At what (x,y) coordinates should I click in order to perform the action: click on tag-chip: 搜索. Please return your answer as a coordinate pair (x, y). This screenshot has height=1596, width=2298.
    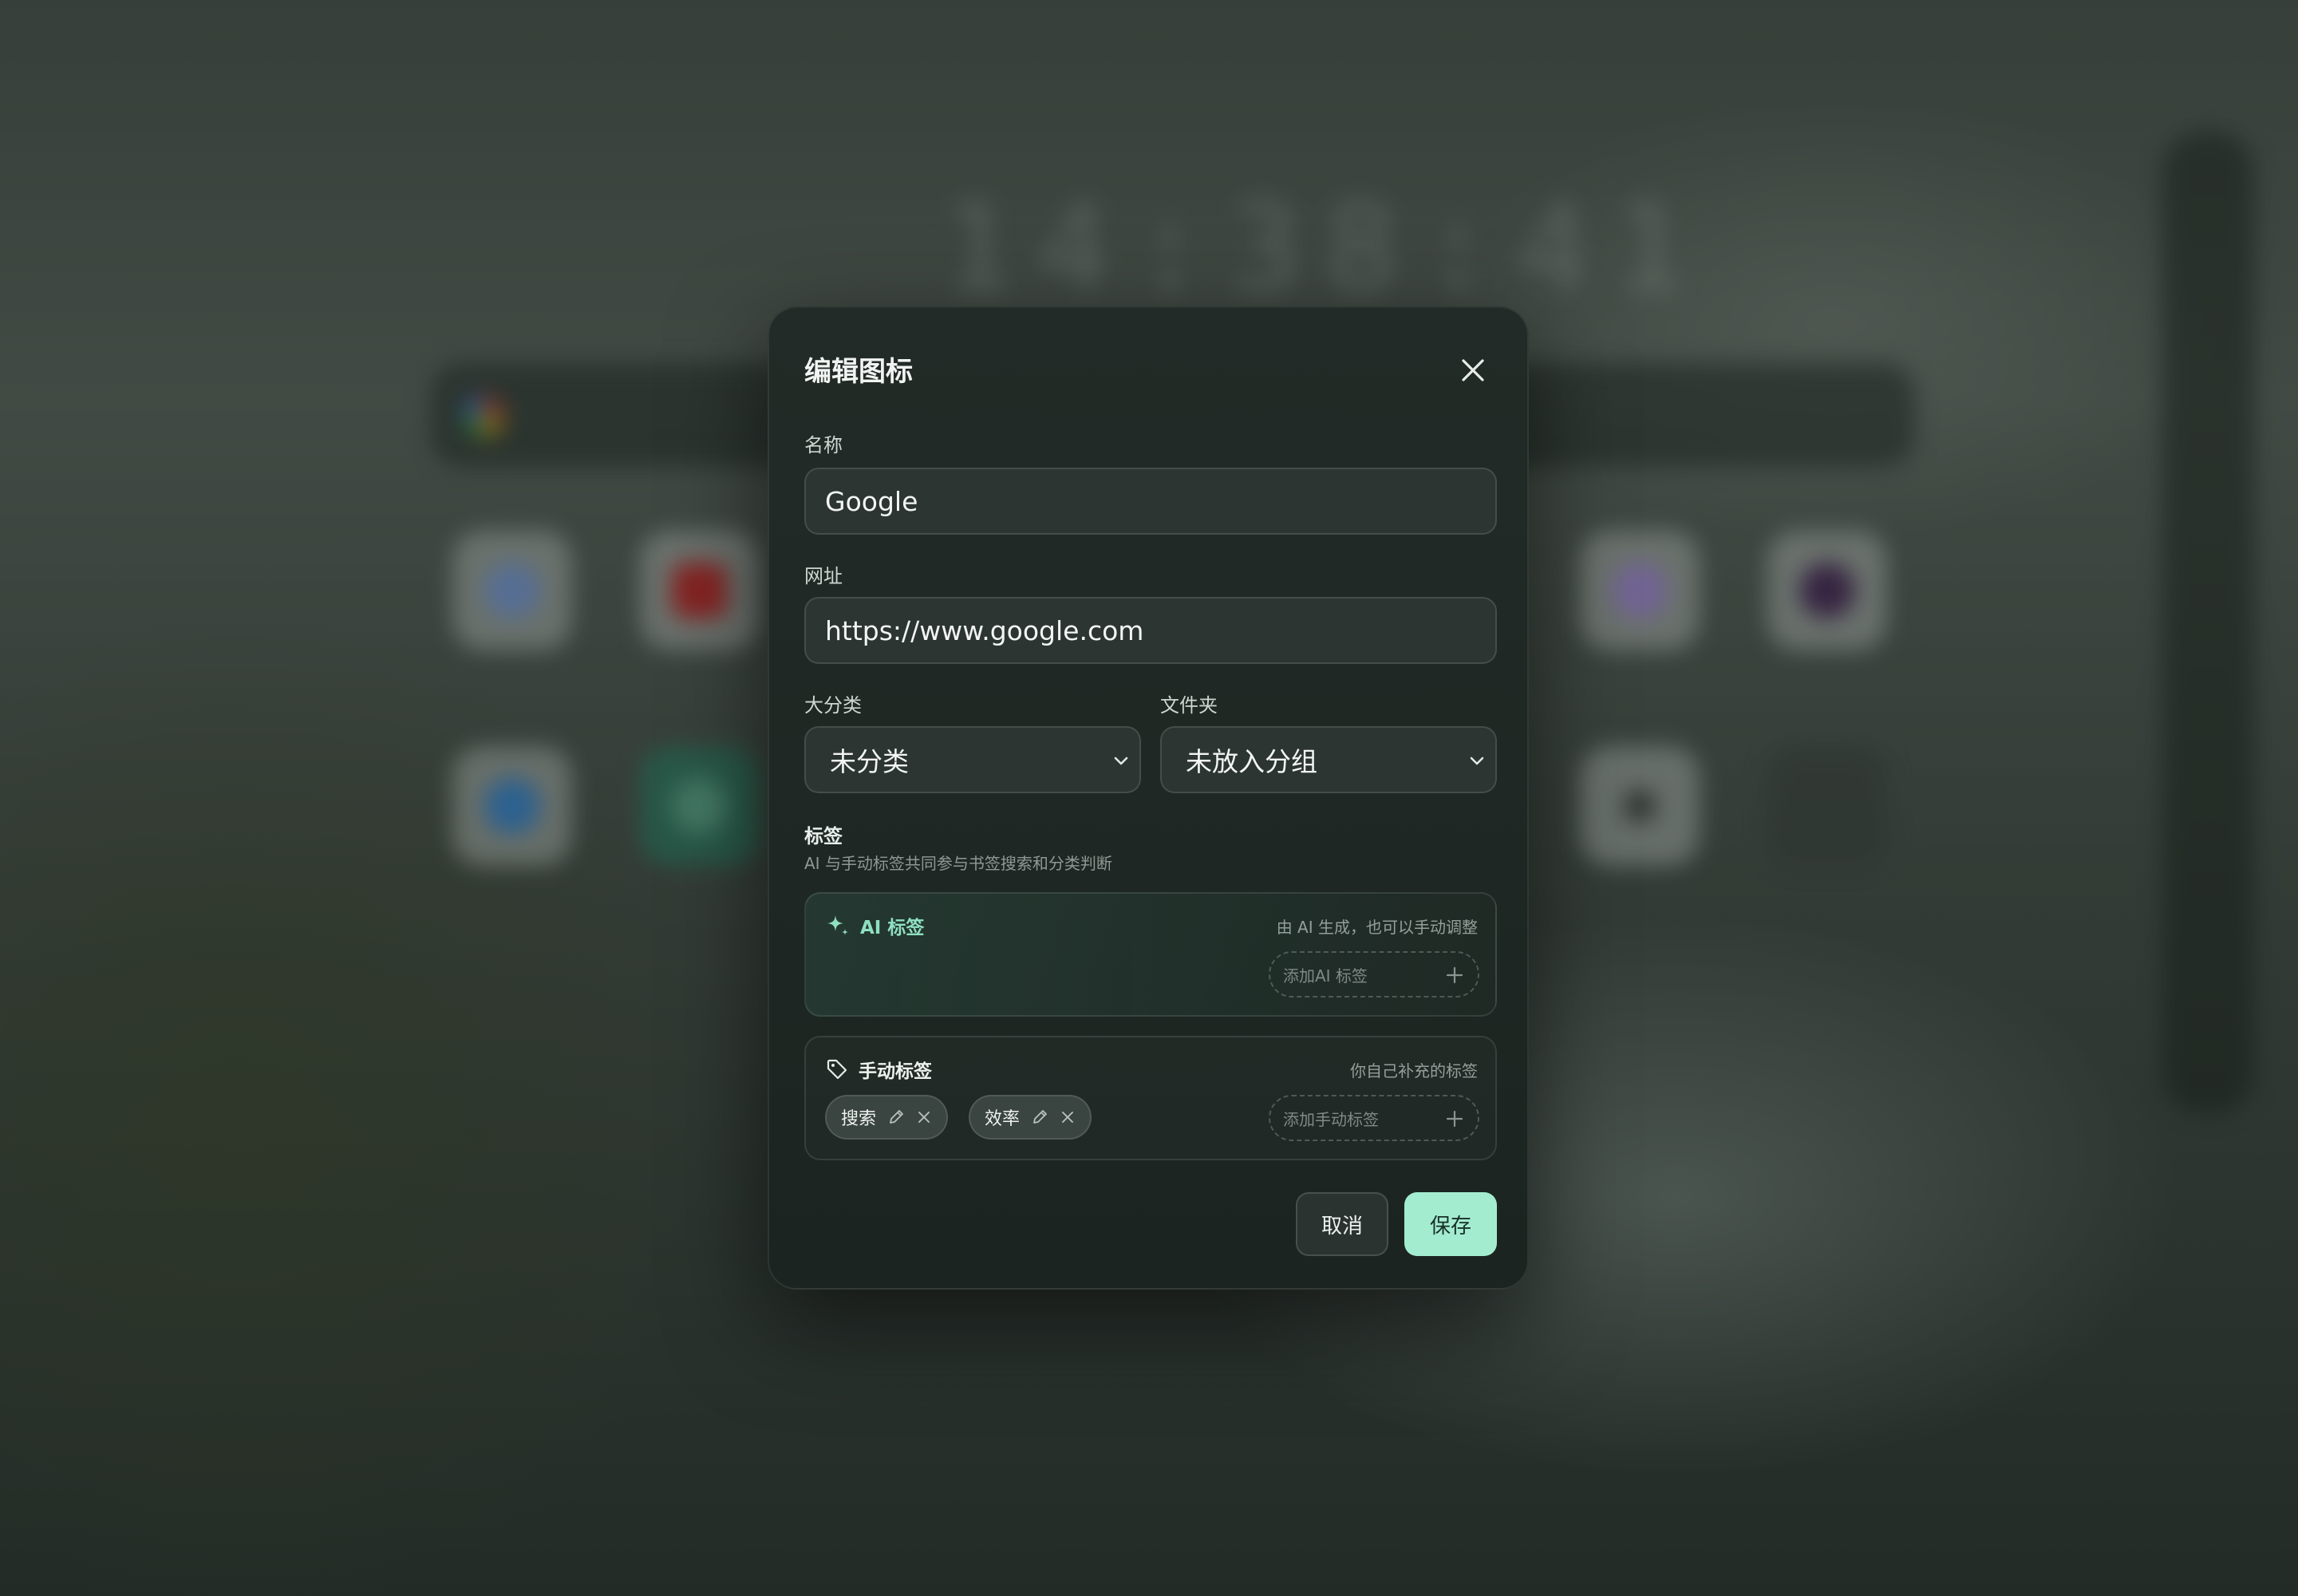
    Looking at the image, I should click on (887, 1117).